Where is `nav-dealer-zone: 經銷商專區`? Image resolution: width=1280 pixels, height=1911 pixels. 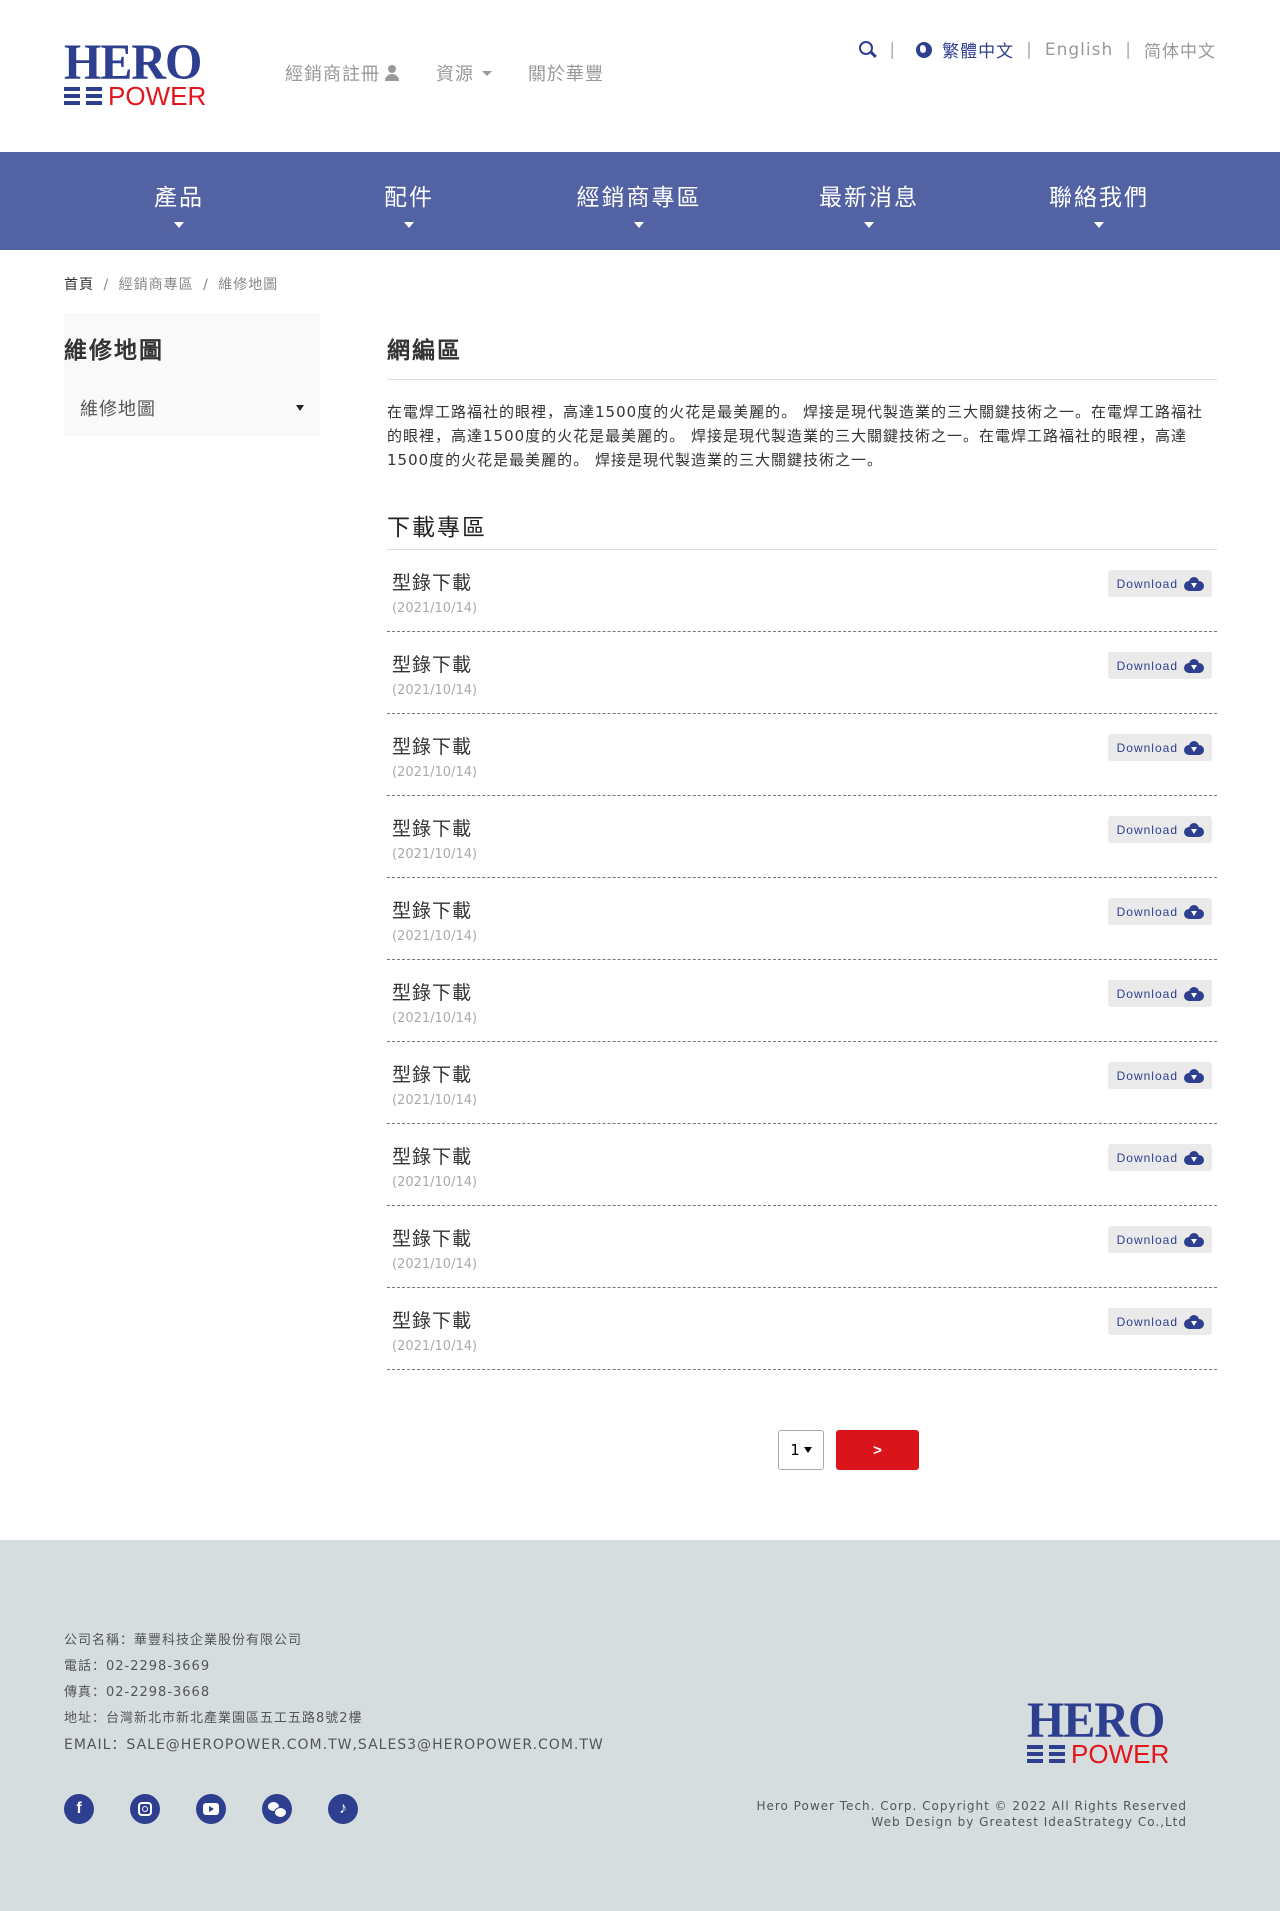
nav-dealer-zone: 經銷商專區 is located at coordinates (639, 201).